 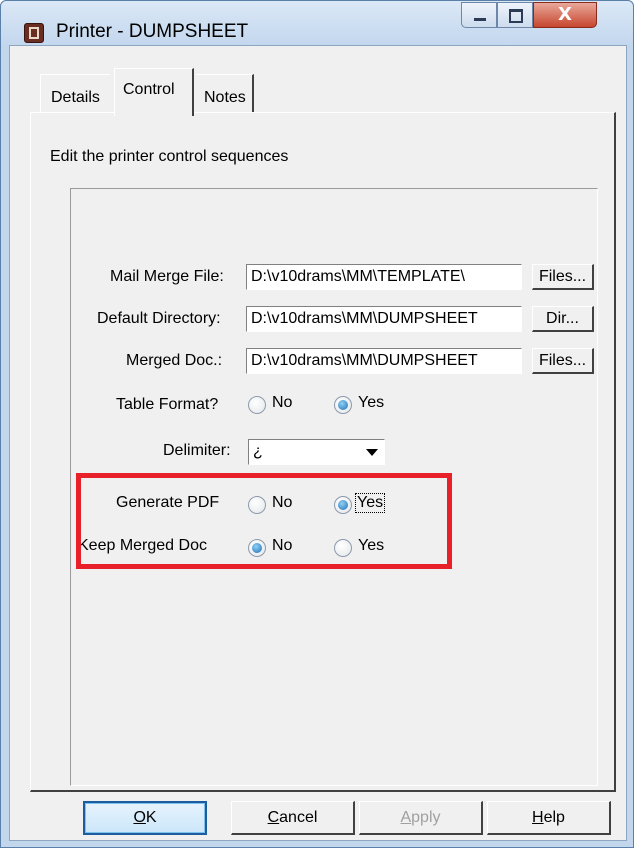 What do you see at coordinates (343, 505) in the screenshot?
I see `generate-pdf-yes-radio` at bounding box center [343, 505].